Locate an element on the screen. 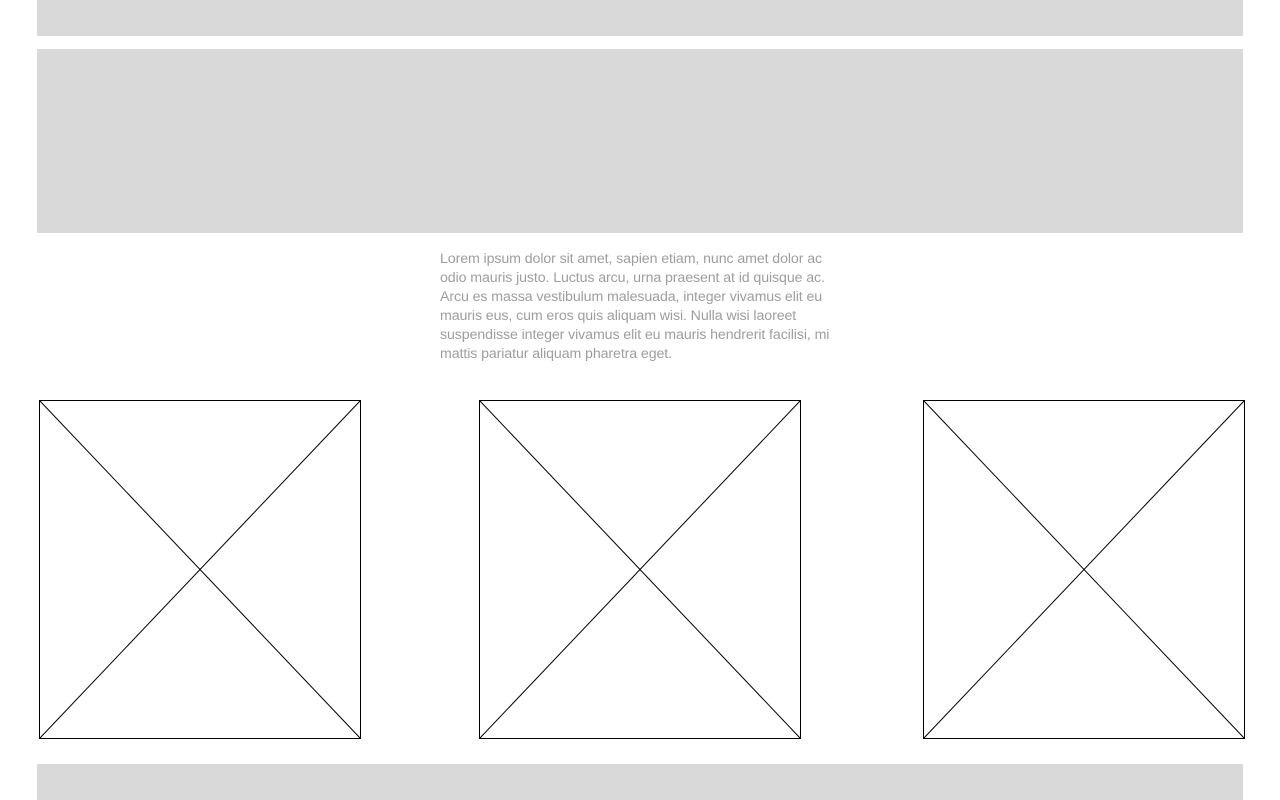  footer-bar is located at coordinates (640, 782).